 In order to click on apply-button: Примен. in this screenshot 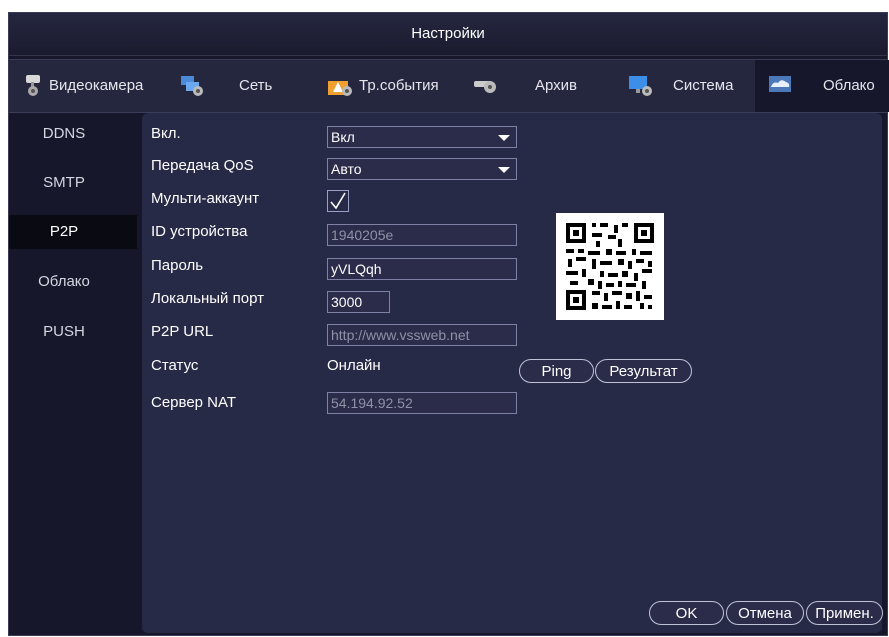, I will do `click(844, 613)`.